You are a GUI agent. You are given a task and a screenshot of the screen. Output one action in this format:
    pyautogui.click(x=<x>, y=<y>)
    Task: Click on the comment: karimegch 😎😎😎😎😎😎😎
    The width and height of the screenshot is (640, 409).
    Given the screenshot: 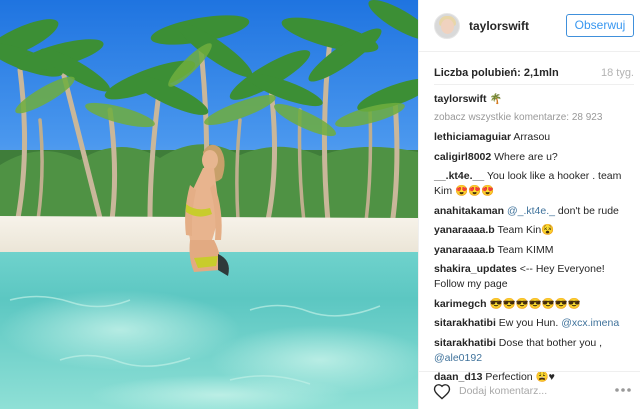 What is the action you would take?
    pyautogui.click(x=533, y=304)
    